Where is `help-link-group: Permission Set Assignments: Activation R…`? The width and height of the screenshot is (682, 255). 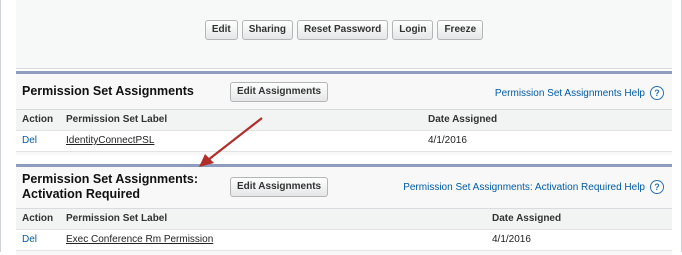
help-link-group: Permission Set Assignments: Activation R… is located at coordinates (533, 187).